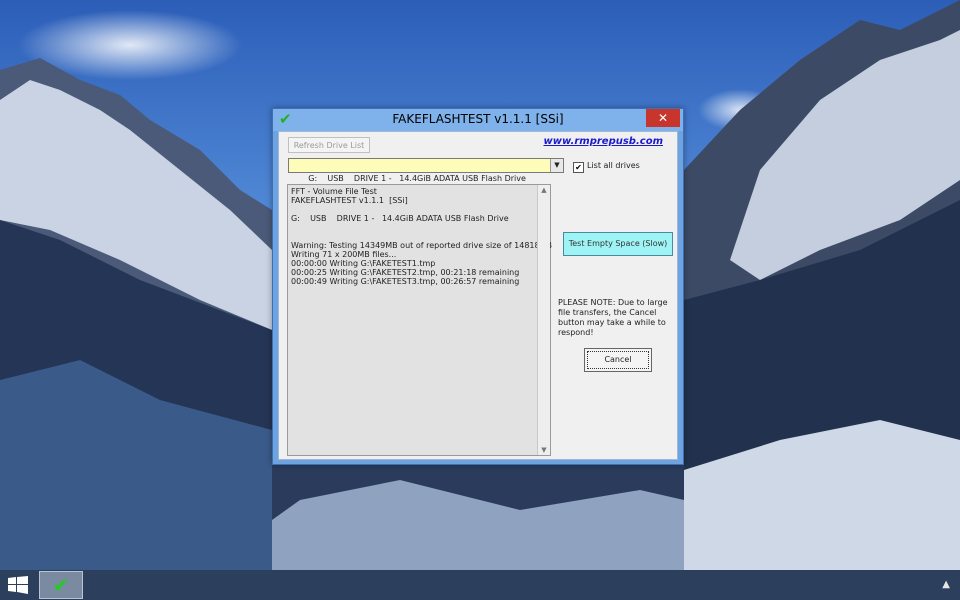 The height and width of the screenshot is (600, 960). What do you see at coordinates (544, 450) in the screenshot?
I see `scroll-down-icon: ▼` at bounding box center [544, 450].